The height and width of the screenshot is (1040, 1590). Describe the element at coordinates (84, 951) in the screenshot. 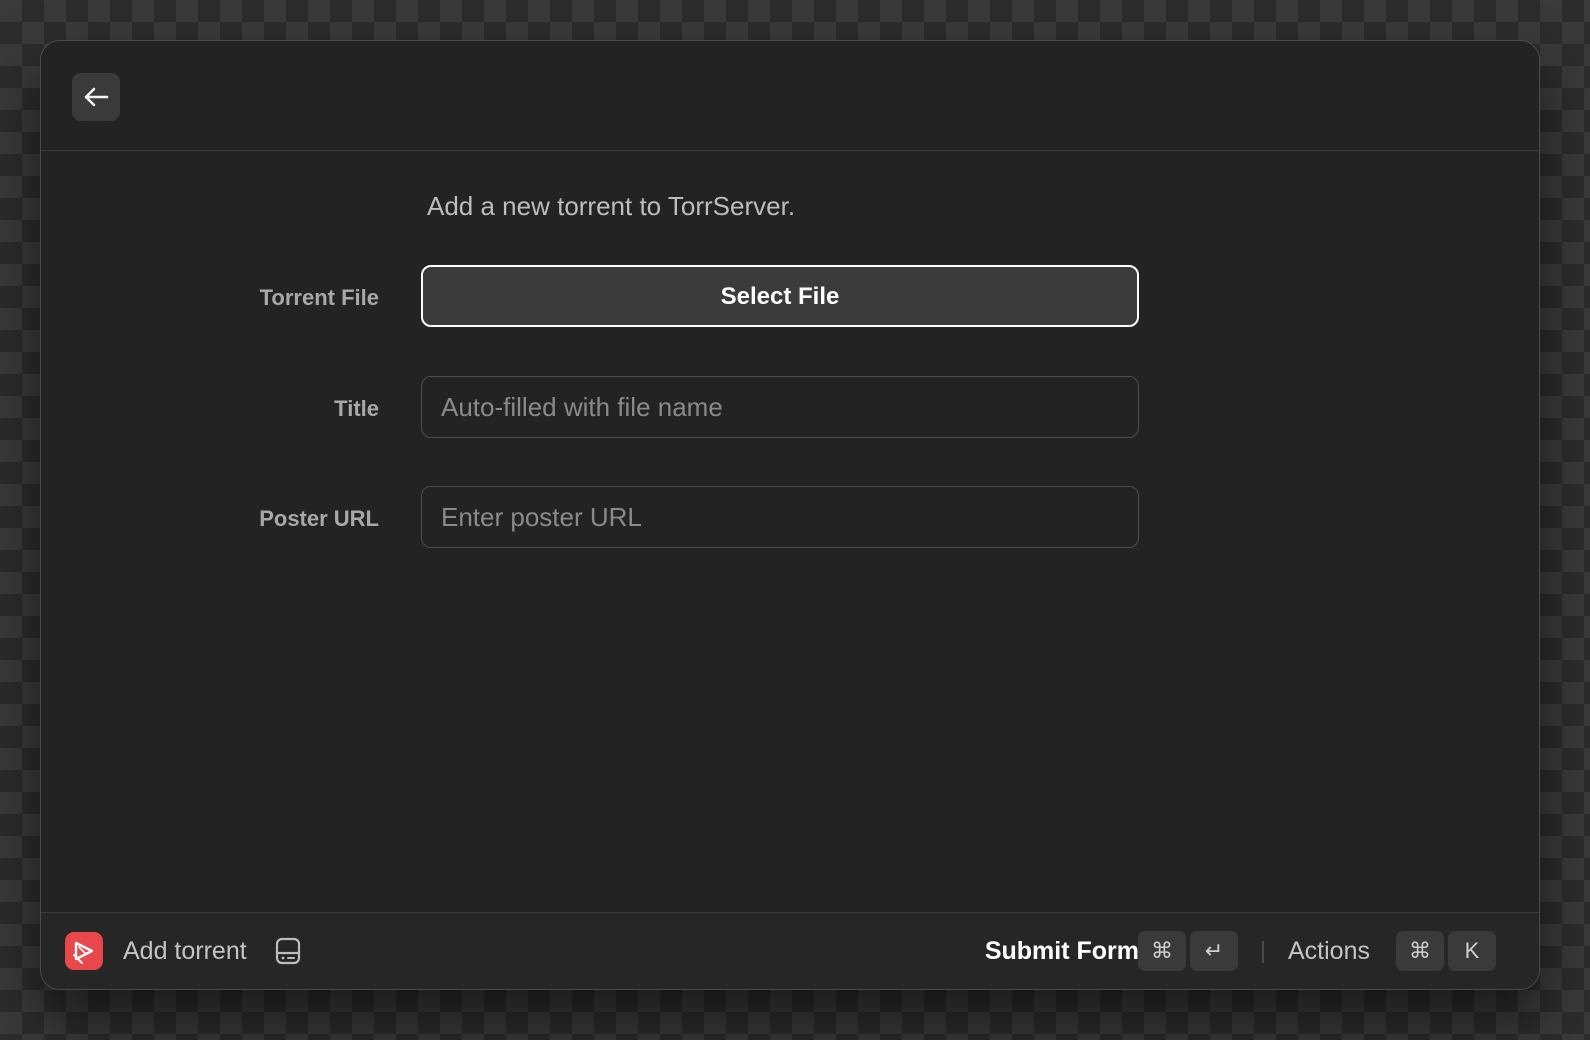

I see `torrserver-app-icon` at that location.